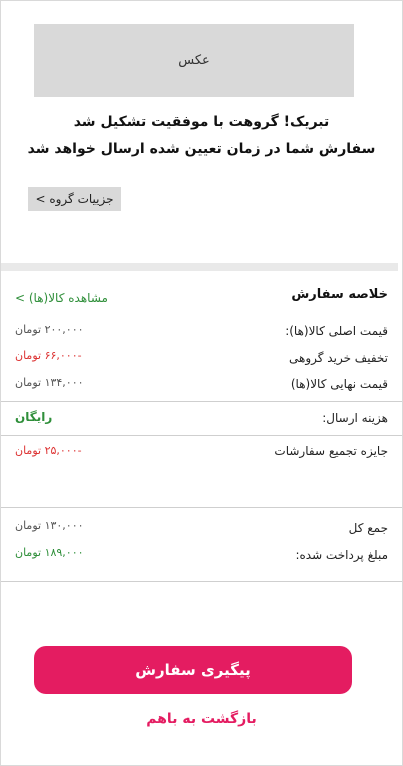  I want to click on shipping-label: هزینه ارسال:, so click(355, 418).